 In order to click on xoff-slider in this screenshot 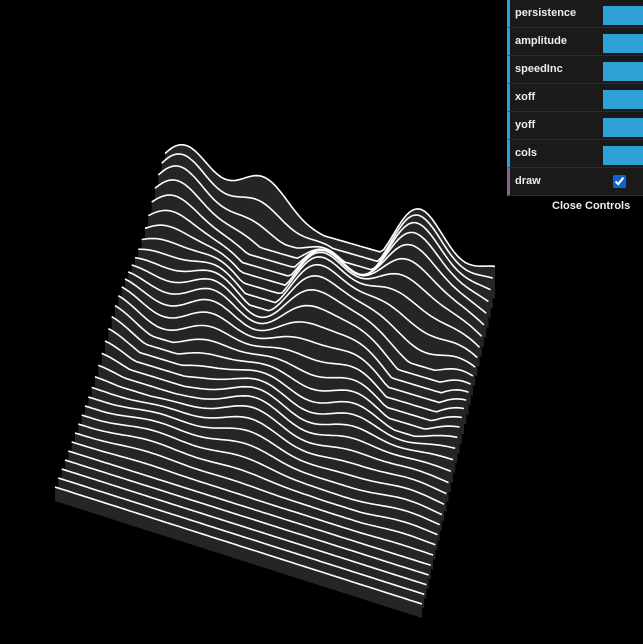, I will do `click(623, 99)`.